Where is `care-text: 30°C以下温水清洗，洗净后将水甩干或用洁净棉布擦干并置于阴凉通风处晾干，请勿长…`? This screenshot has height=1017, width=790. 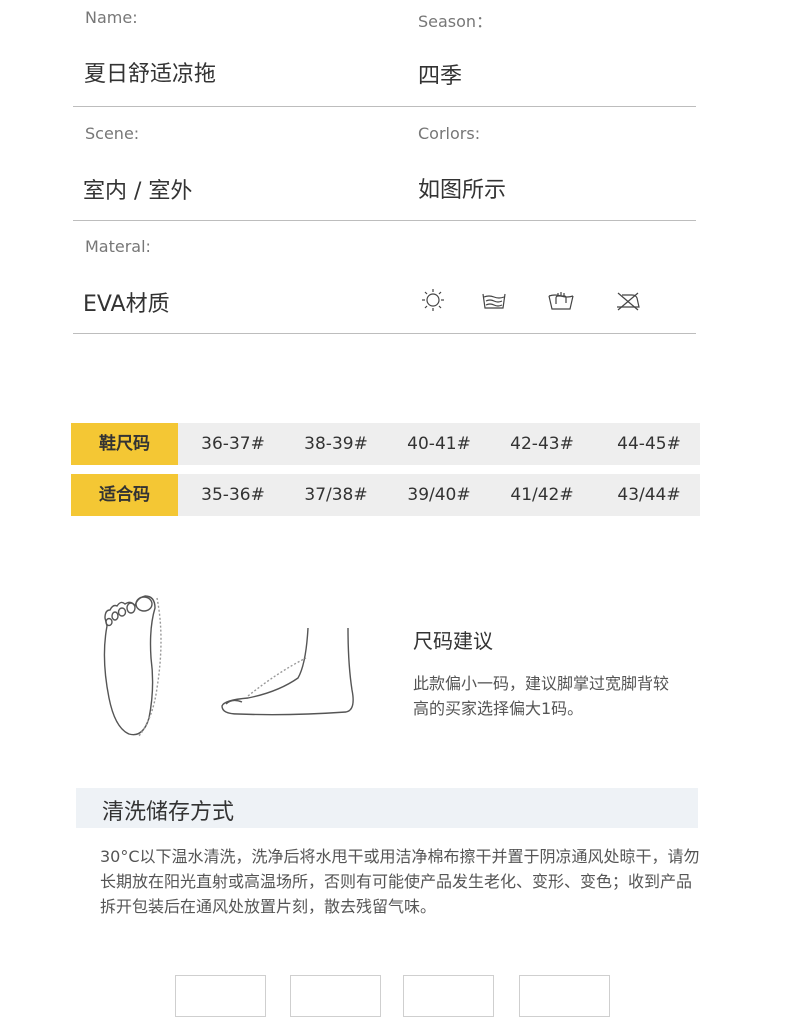 care-text: 30°C以下温水清洗，洗净后将水甩干或用洁净棉布擦干并置于阴凉通风处晾干，请勿长… is located at coordinates (400, 881).